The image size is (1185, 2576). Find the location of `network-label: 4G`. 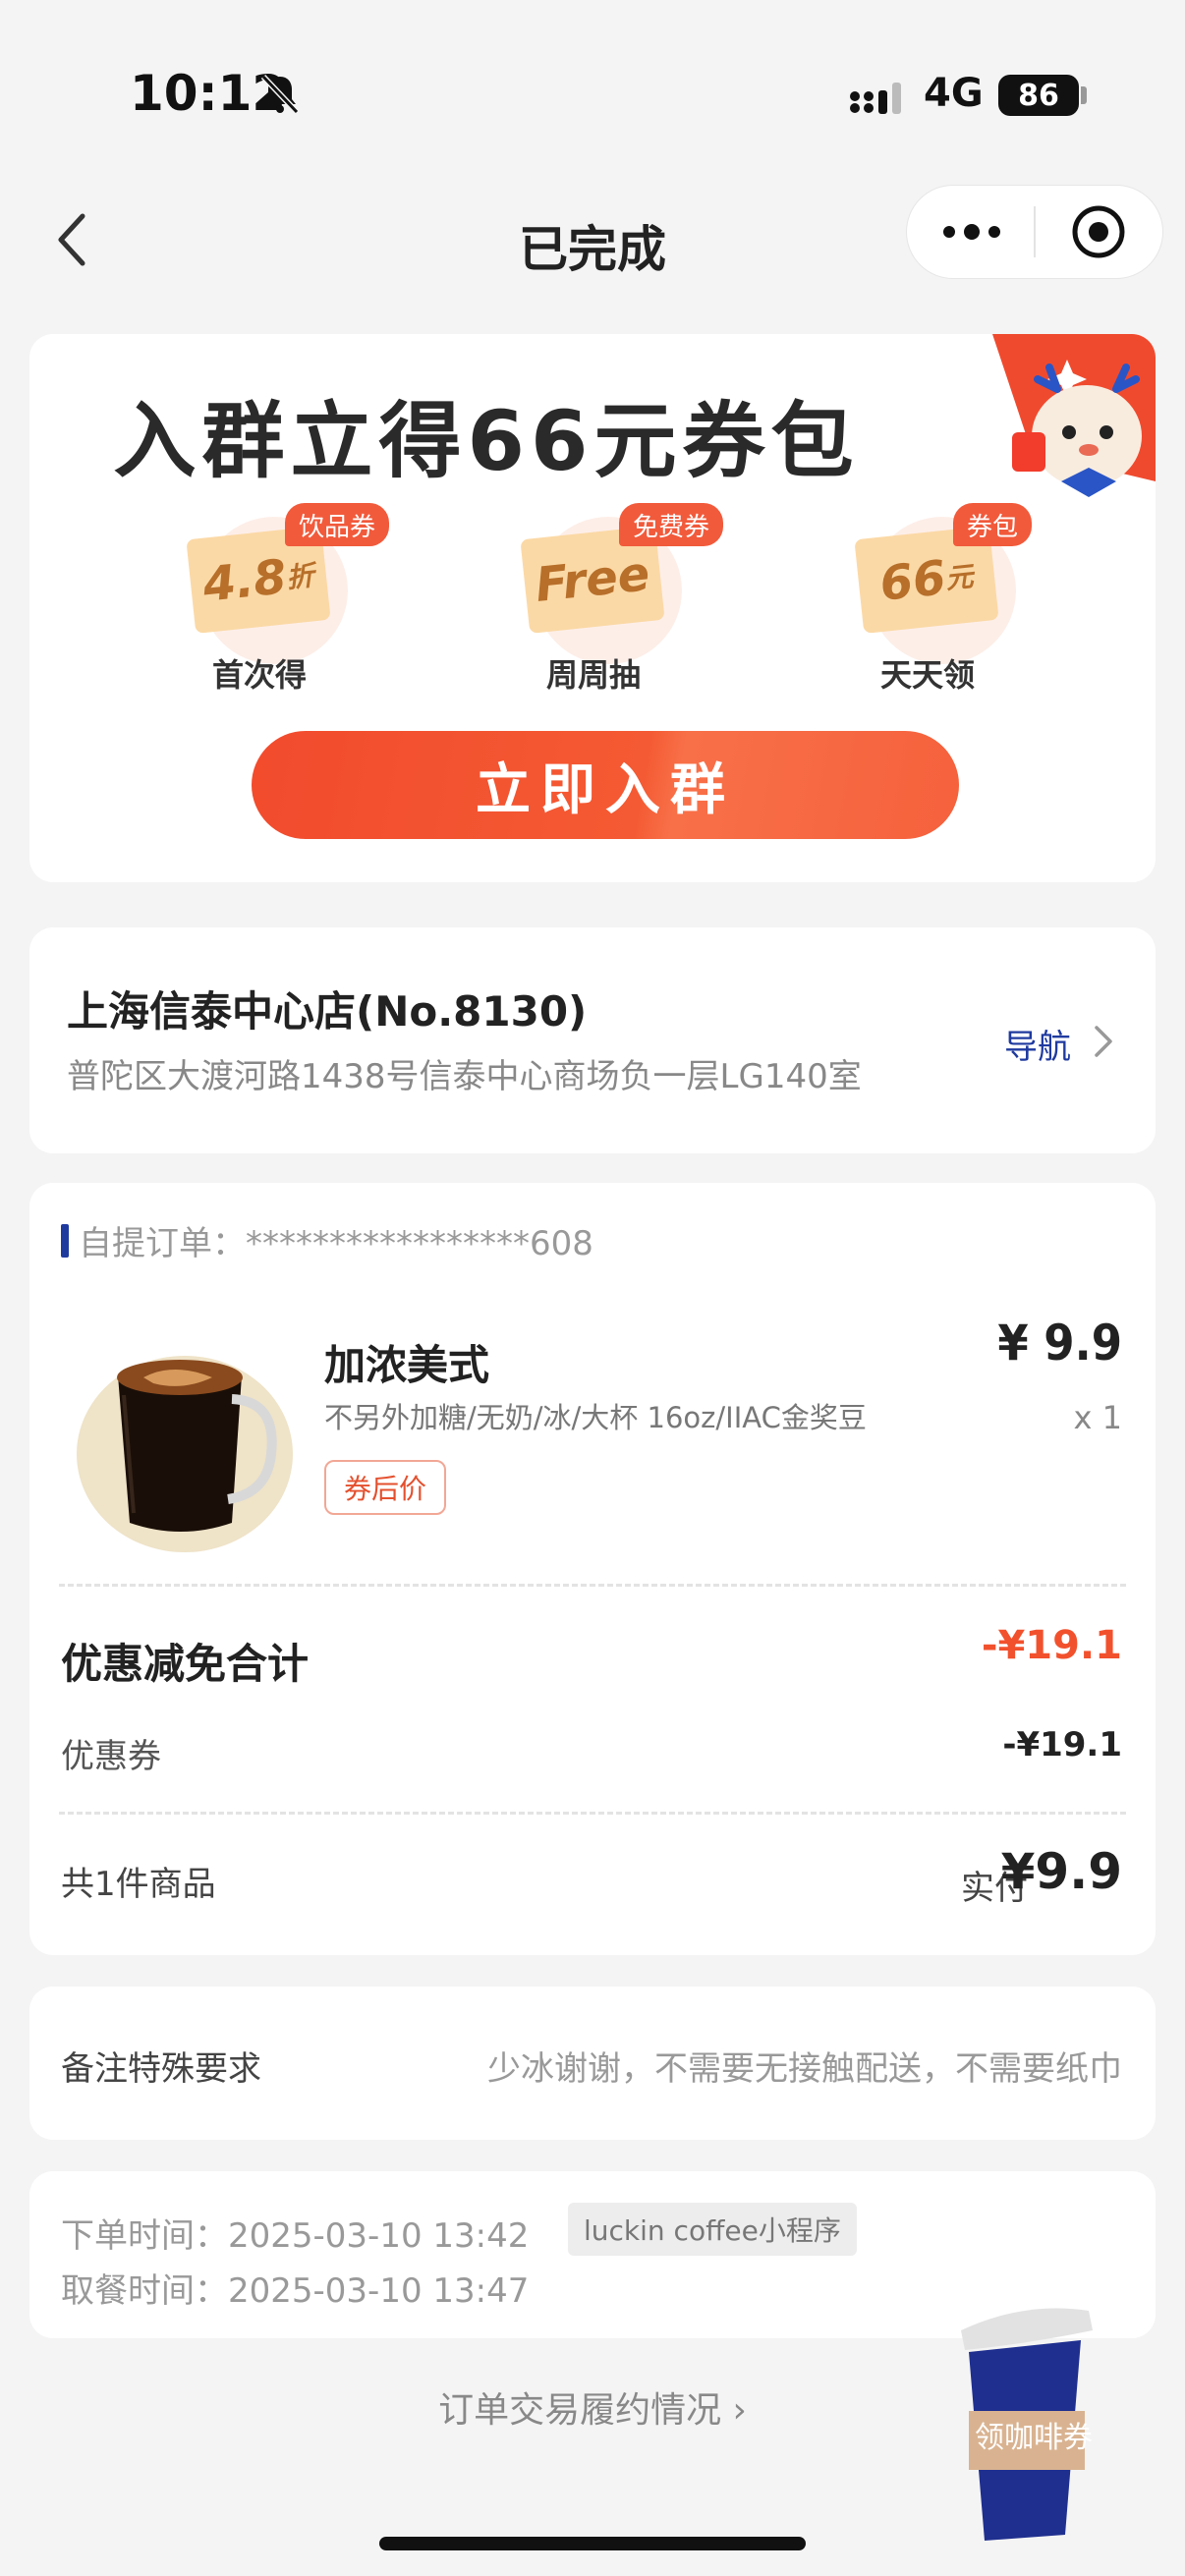

network-label: 4G is located at coordinates (954, 93).